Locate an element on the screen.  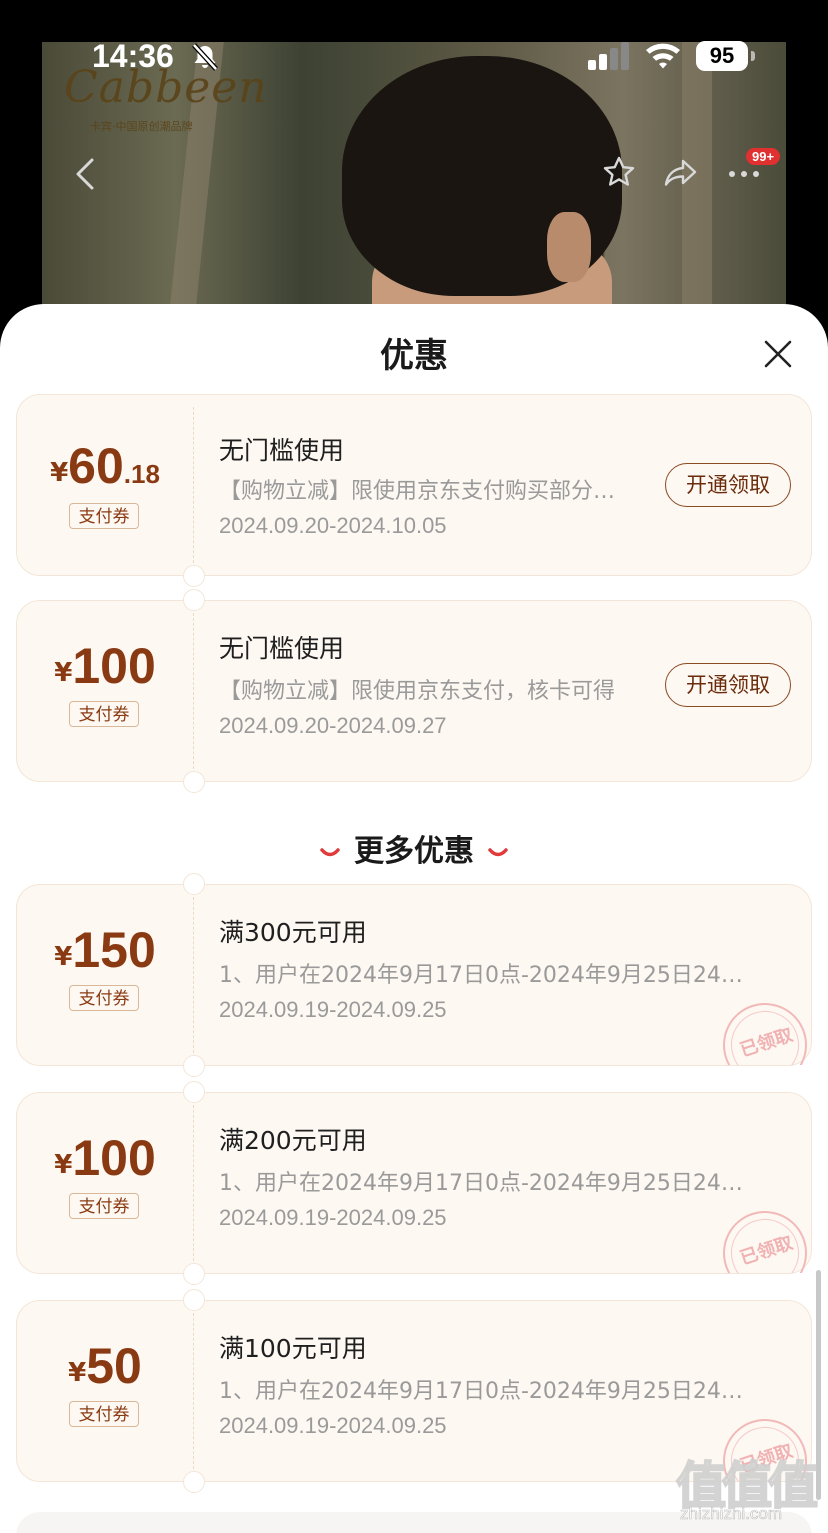
watermark: 值值值 zhizhizhi.com is located at coordinates (750, 1488).